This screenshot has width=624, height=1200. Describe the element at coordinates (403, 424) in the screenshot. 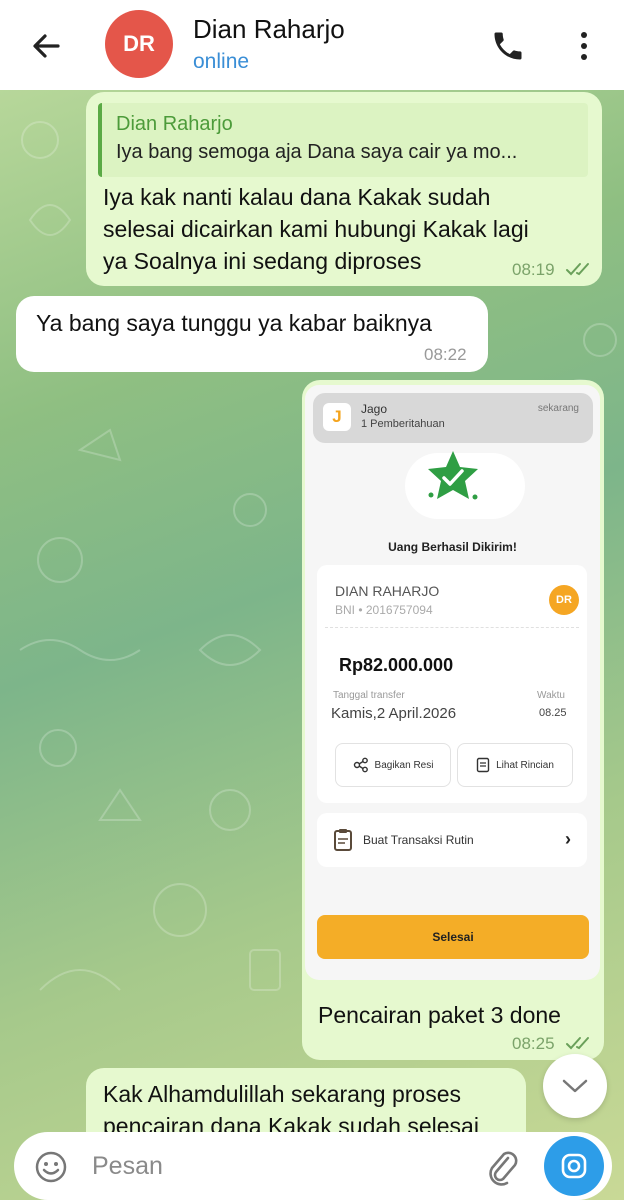

I see `notification-subtitle: 1 Pemberitahuan` at that location.